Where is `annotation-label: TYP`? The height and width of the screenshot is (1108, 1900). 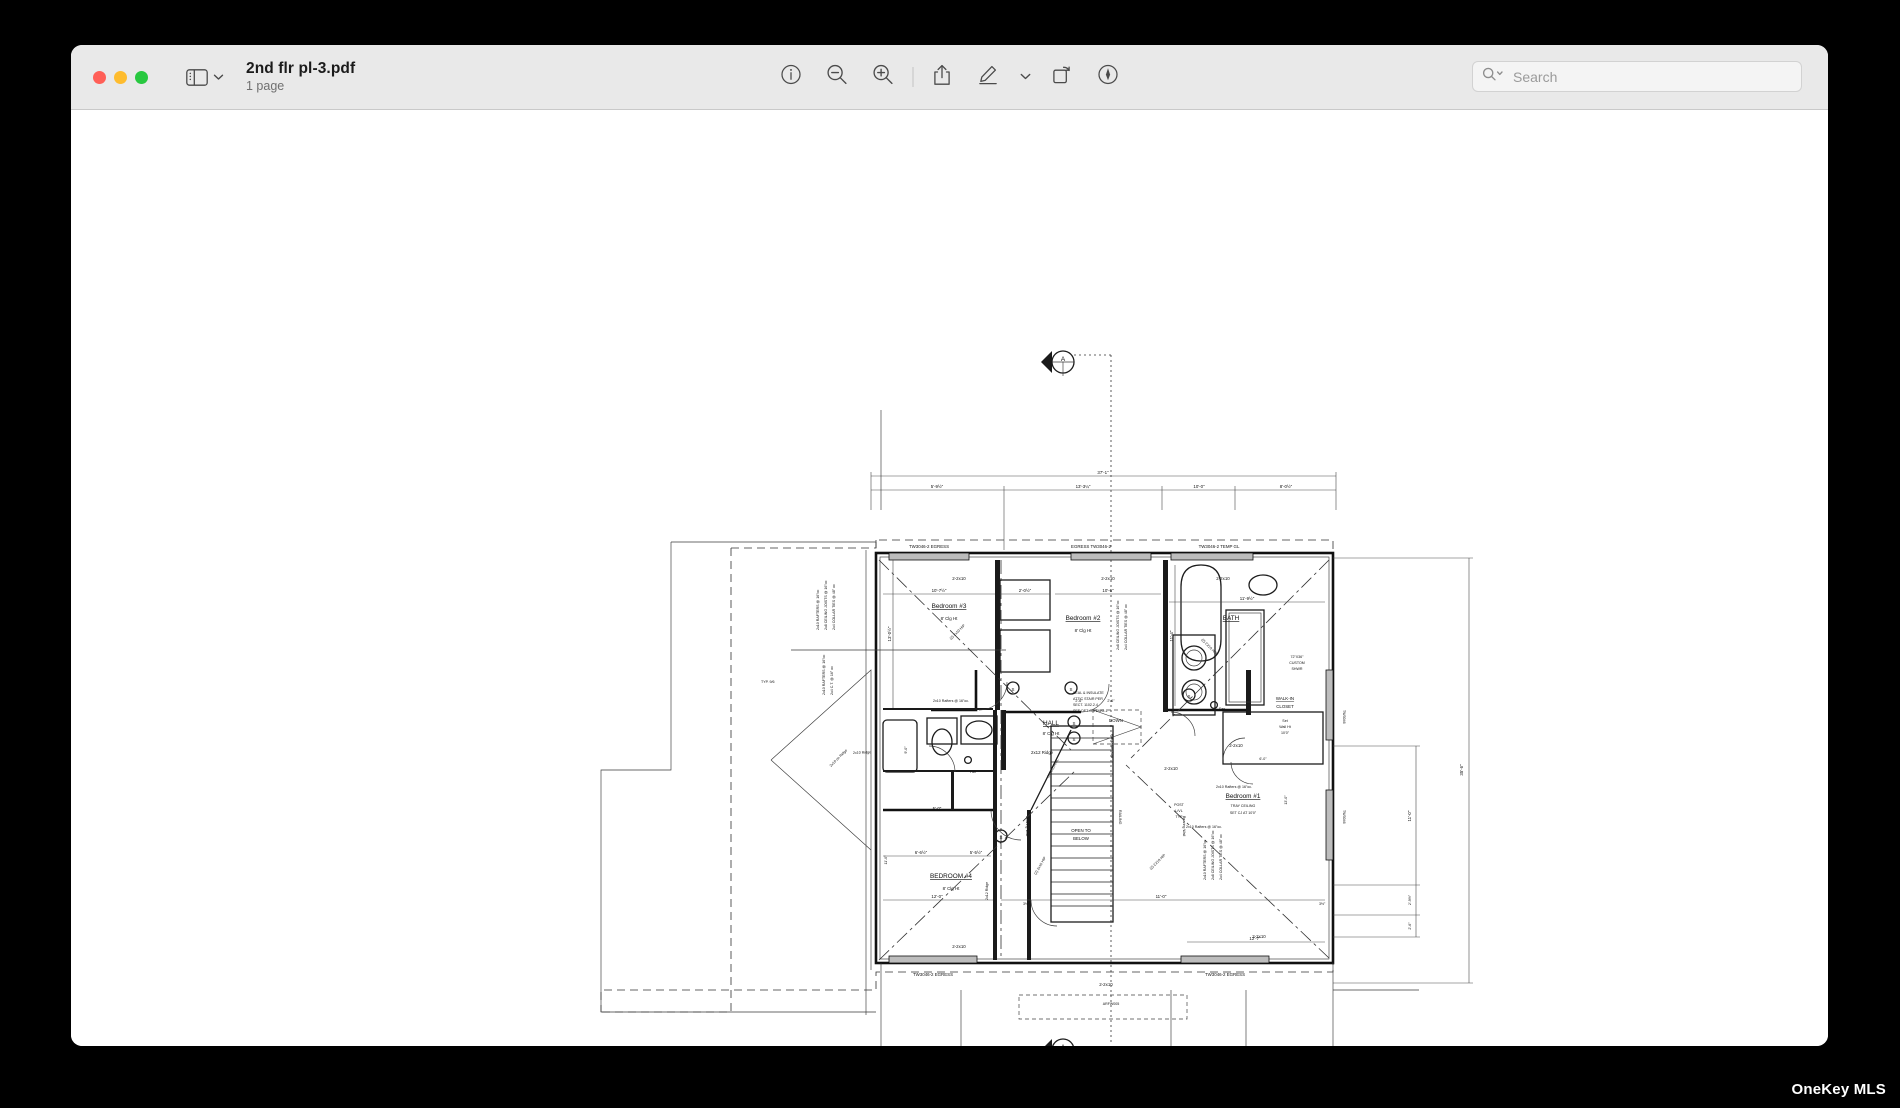
annotation-label: TYP is located at coordinates (1180, 817).